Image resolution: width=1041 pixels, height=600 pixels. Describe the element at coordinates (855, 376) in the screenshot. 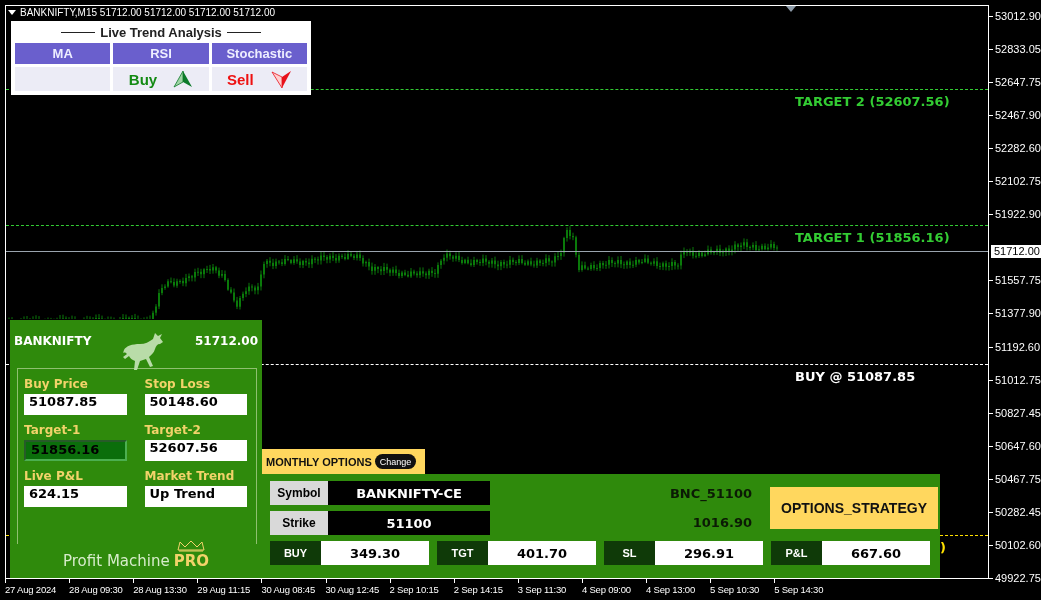

I see `level-label: BUY @ 51087.85` at that location.